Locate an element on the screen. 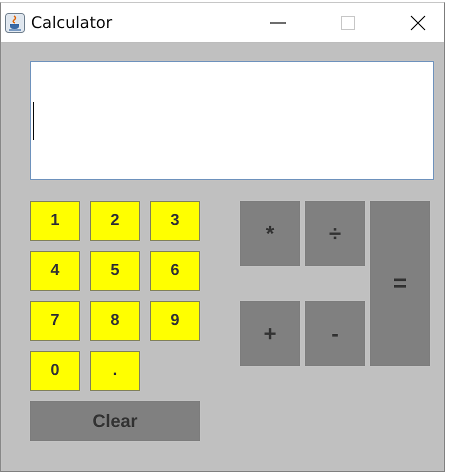 The width and height of the screenshot is (457, 473). digit-key: 0 is located at coordinates (55, 371).